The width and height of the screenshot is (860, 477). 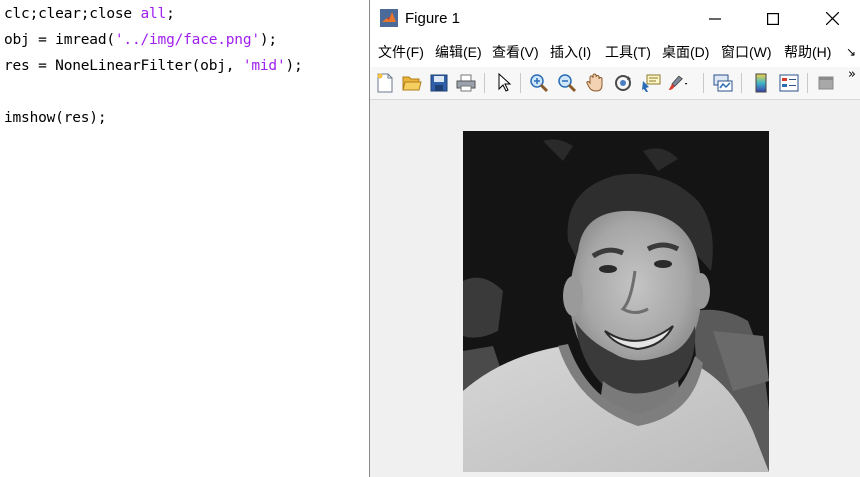 I want to click on save-button, so click(x=439, y=83).